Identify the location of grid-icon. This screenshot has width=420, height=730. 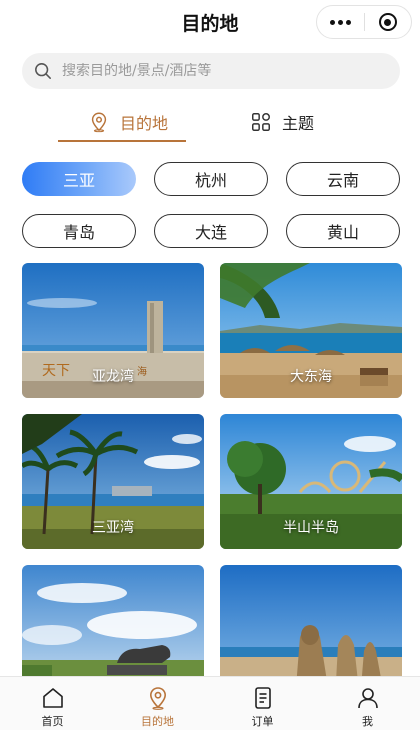
(261, 122).